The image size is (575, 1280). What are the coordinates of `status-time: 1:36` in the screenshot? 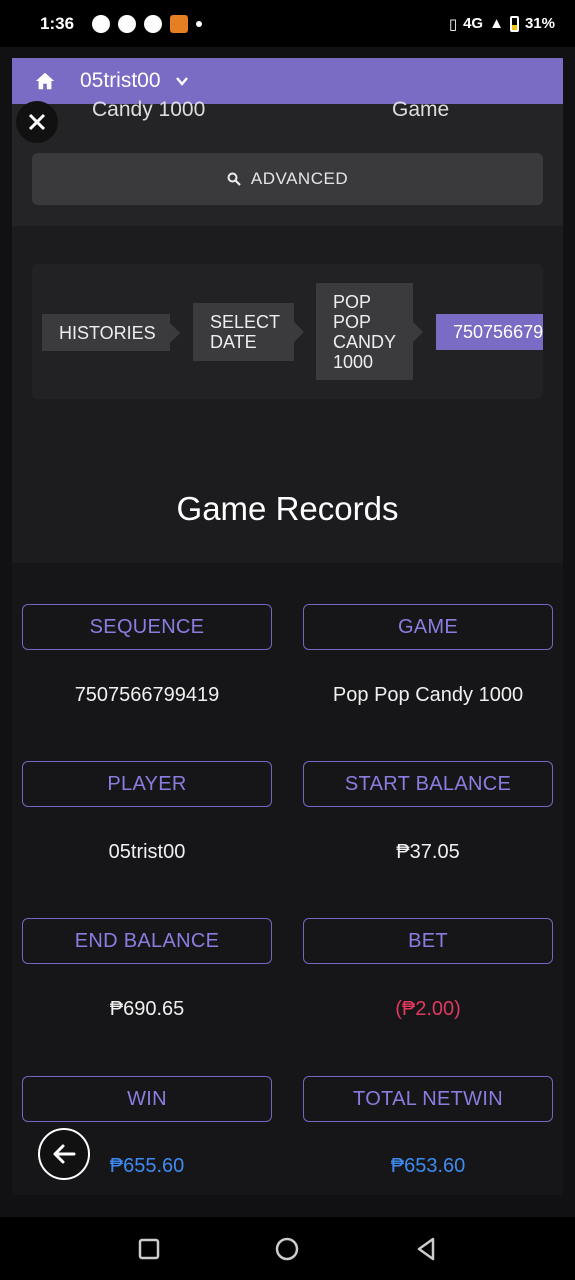 It's located at (57, 23).